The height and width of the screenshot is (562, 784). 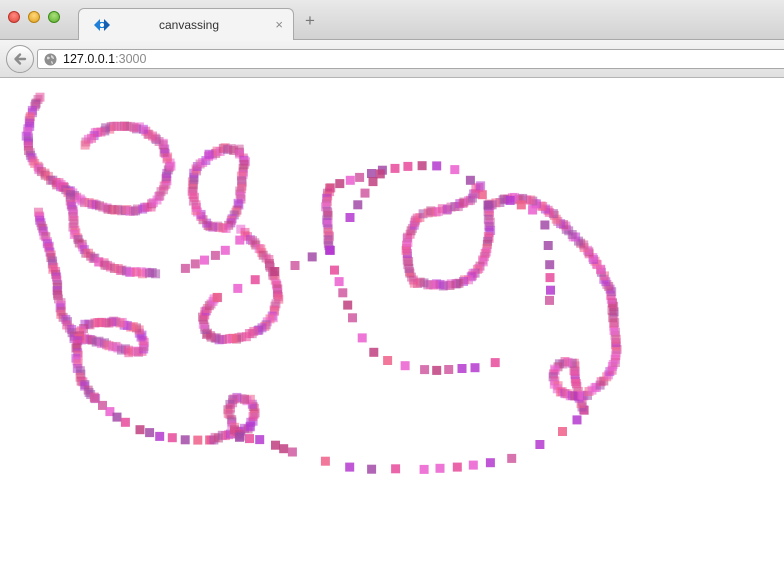 What do you see at coordinates (50, 59) in the screenshot?
I see `globe-icon` at bounding box center [50, 59].